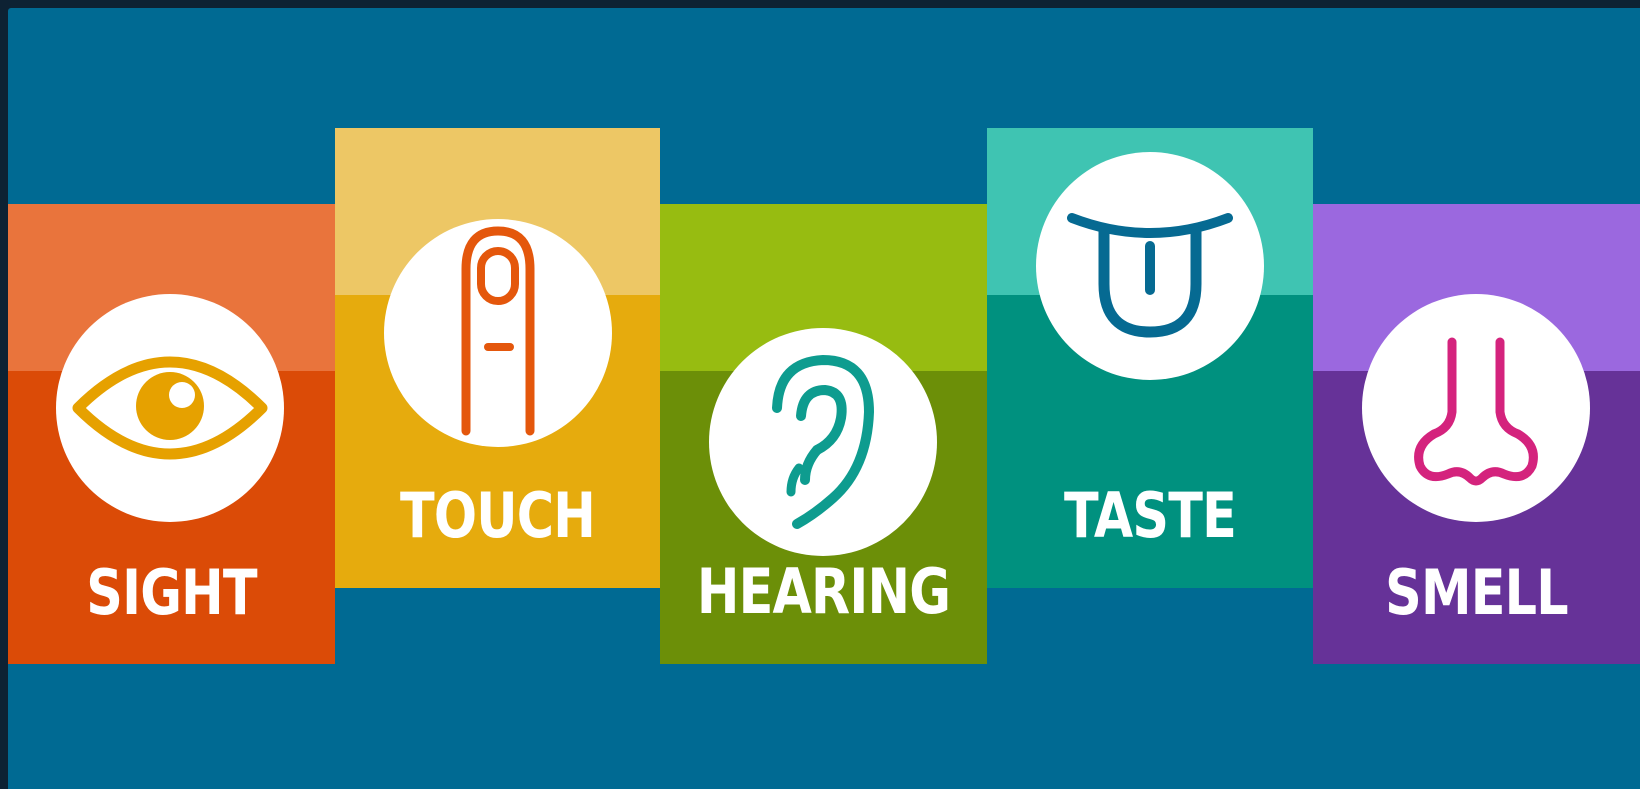 The height and width of the screenshot is (789, 1640). Describe the element at coordinates (1150, 275) in the screenshot. I see `tongue-icon` at that location.